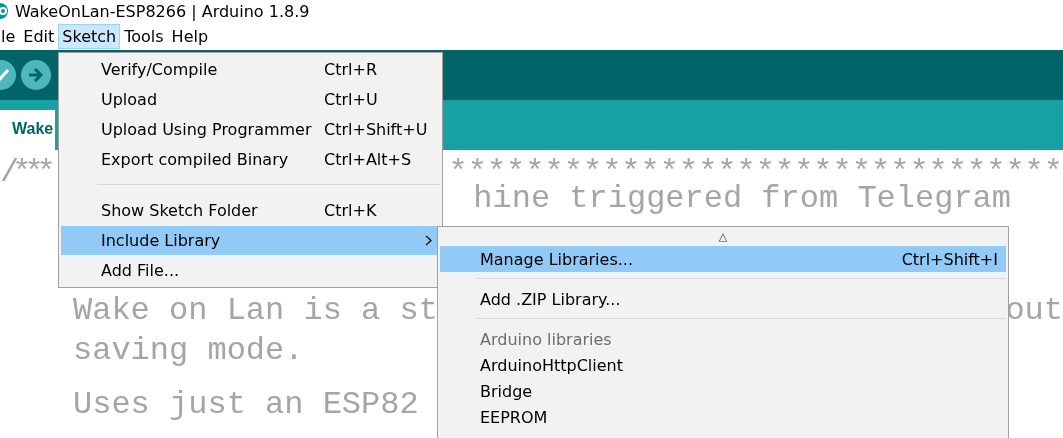 This screenshot has height=438, width=1063. I want to click on menu-item: ArduinoHttpClient, so click(723, 365).